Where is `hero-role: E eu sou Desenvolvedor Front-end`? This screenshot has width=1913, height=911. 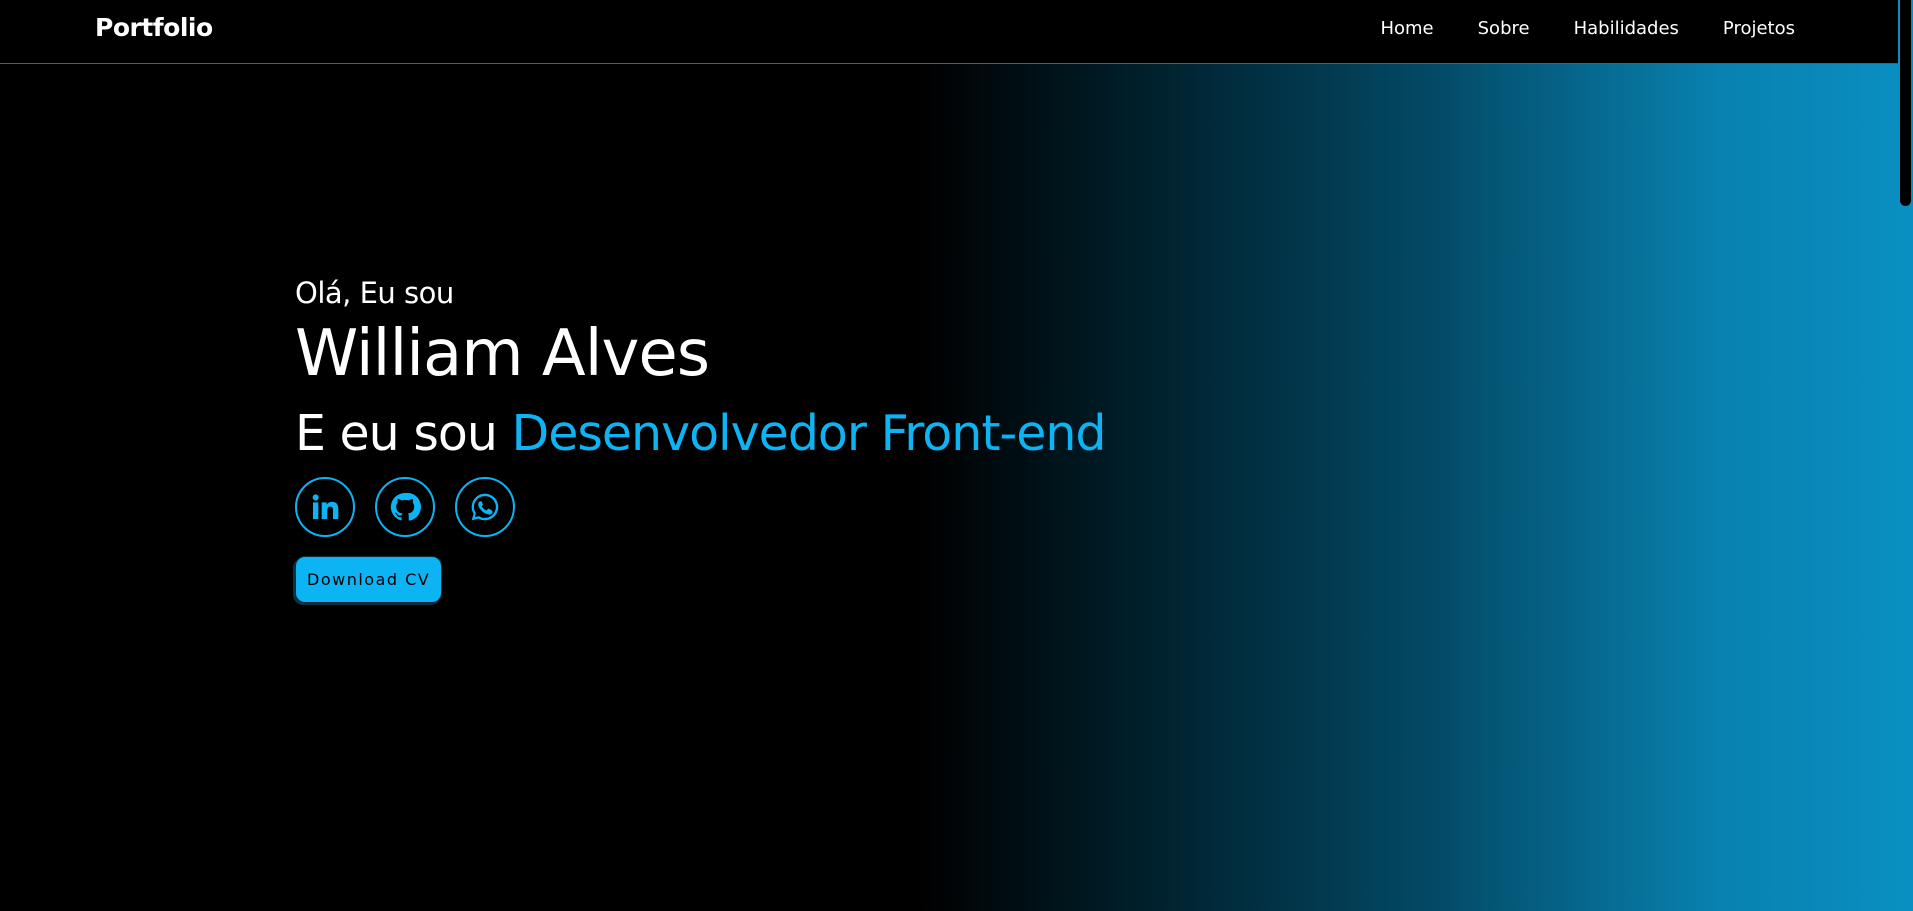
hero-role: E eu sou Desenvolvedor Front-end is located at coordinates (701, 434).